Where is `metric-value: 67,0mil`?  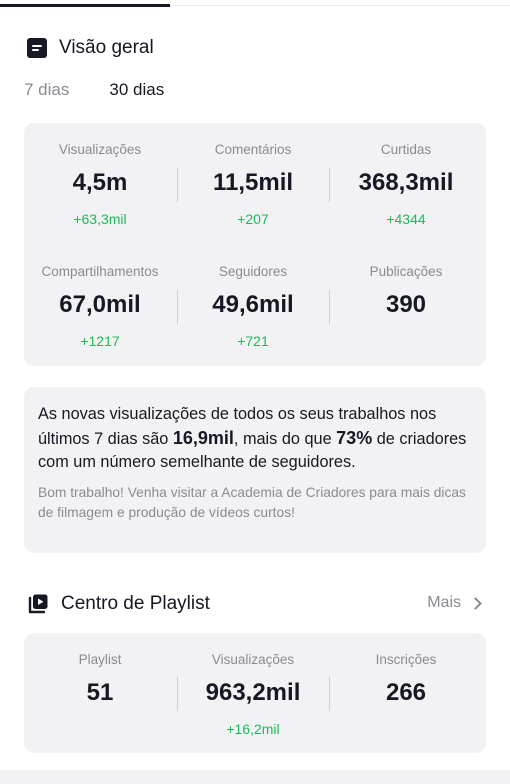
metric-value: 67,0mil is located at coordinates (100, 304).